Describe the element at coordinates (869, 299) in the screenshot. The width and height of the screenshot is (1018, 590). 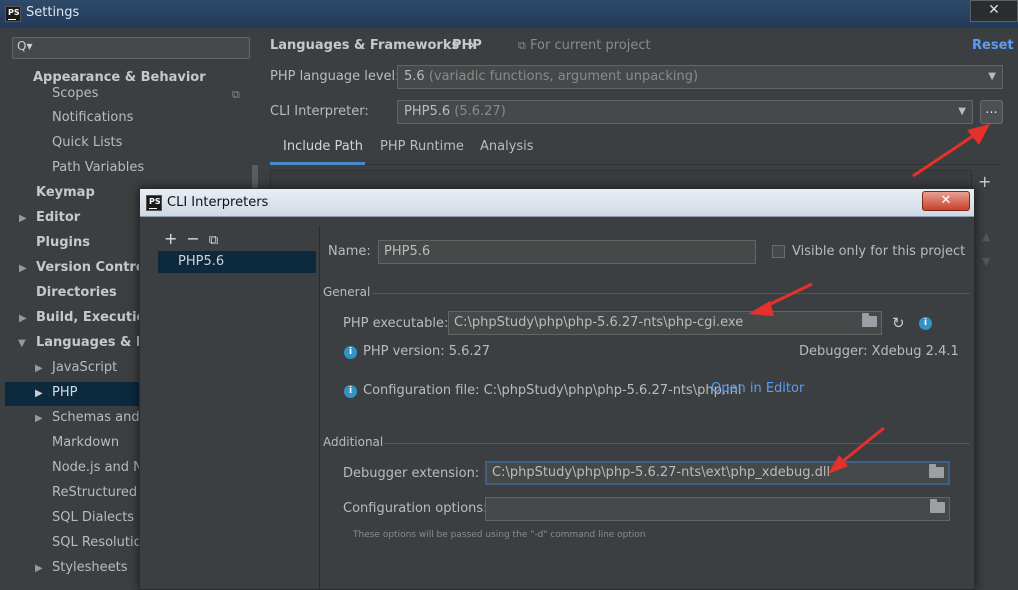
I see `annotation-arrows` at that location.